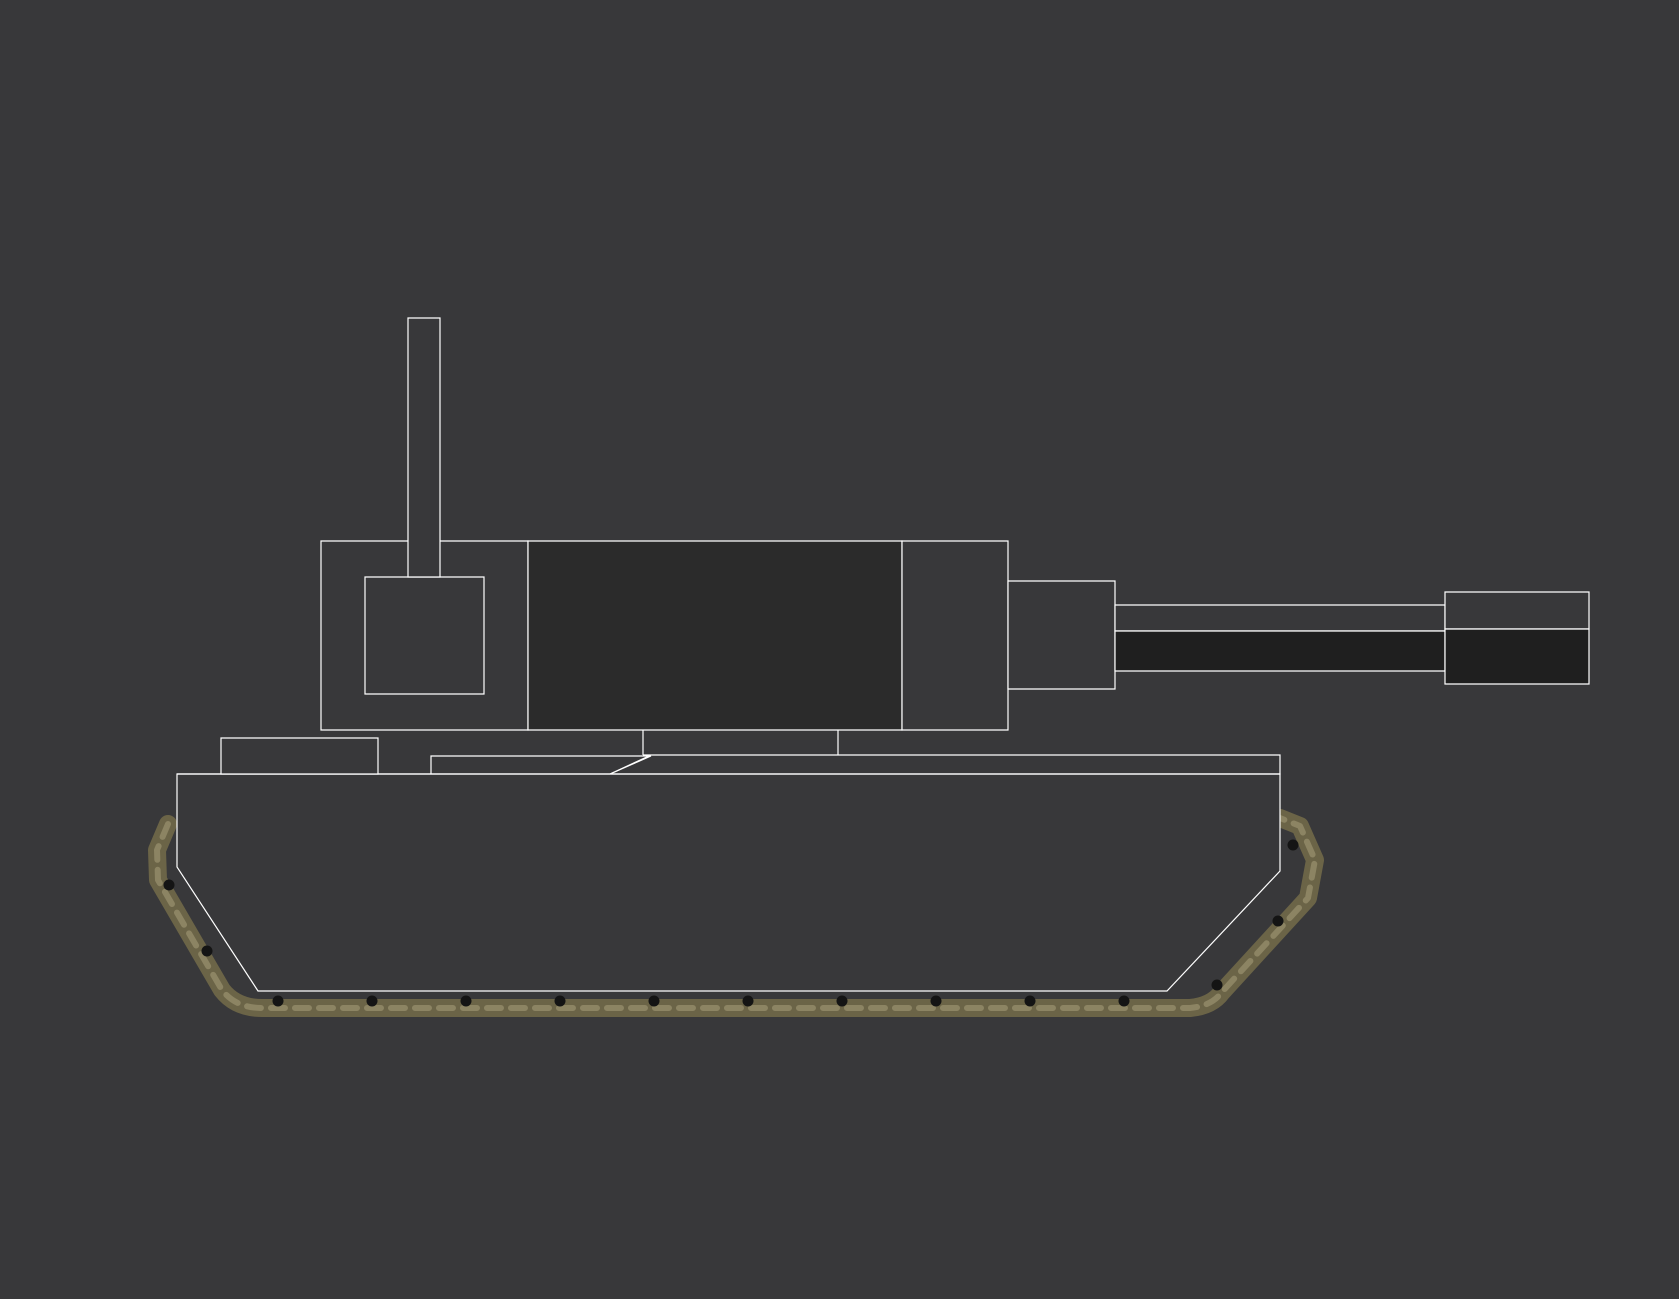 This screenshot has height=1299, width=1679. I want to click on hull-body, so click(728, 882).